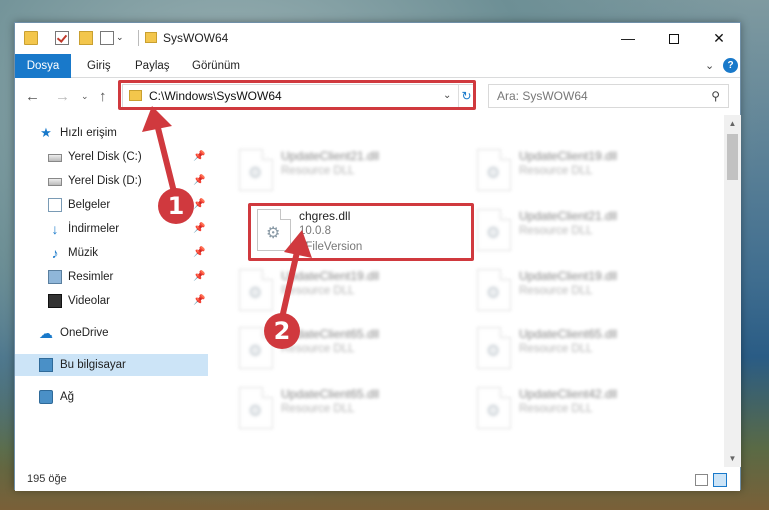  I want to click on sidebar-item-quick-access: ★ Hızlı erişim, so click(111, 133).